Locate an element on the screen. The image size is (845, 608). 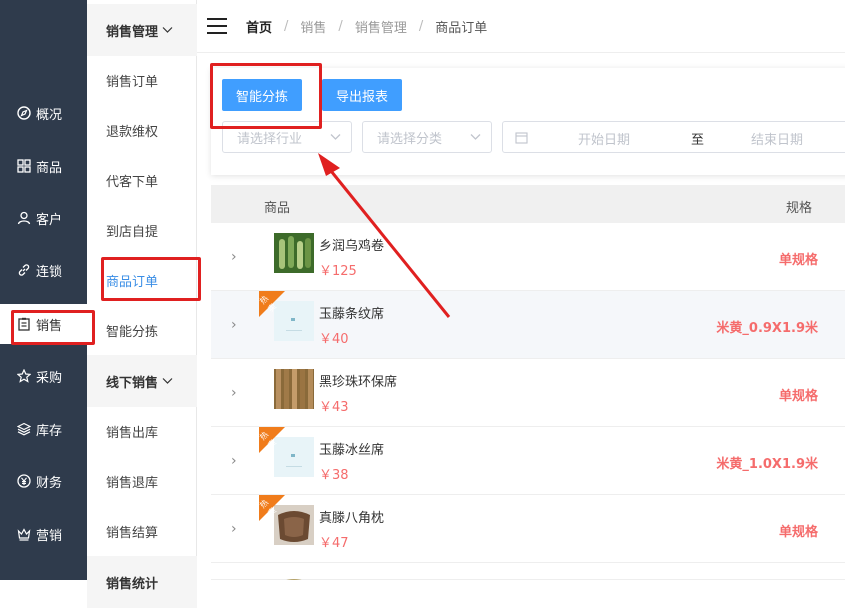
product-name: 玉藤条纹席 is located at coordinates (352, 314).